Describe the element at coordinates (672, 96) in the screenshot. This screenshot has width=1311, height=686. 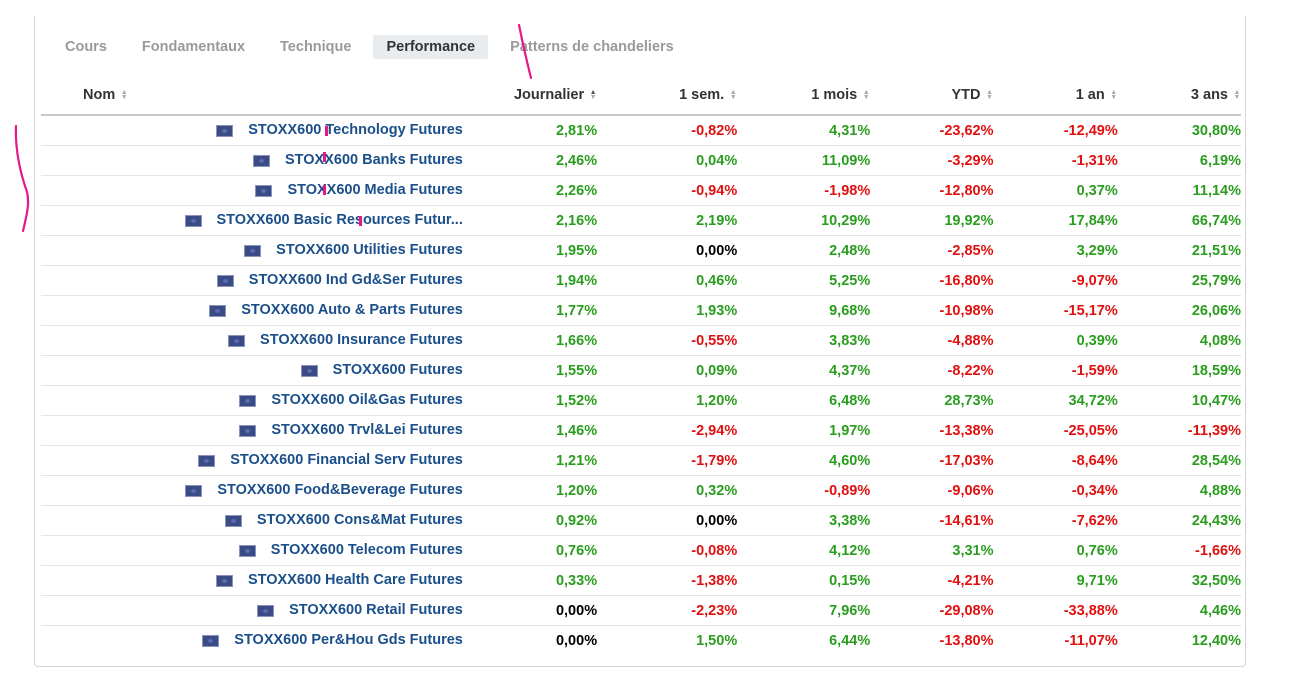
I see `column-header-week: 1 sem. ▲ ▼` at that location.